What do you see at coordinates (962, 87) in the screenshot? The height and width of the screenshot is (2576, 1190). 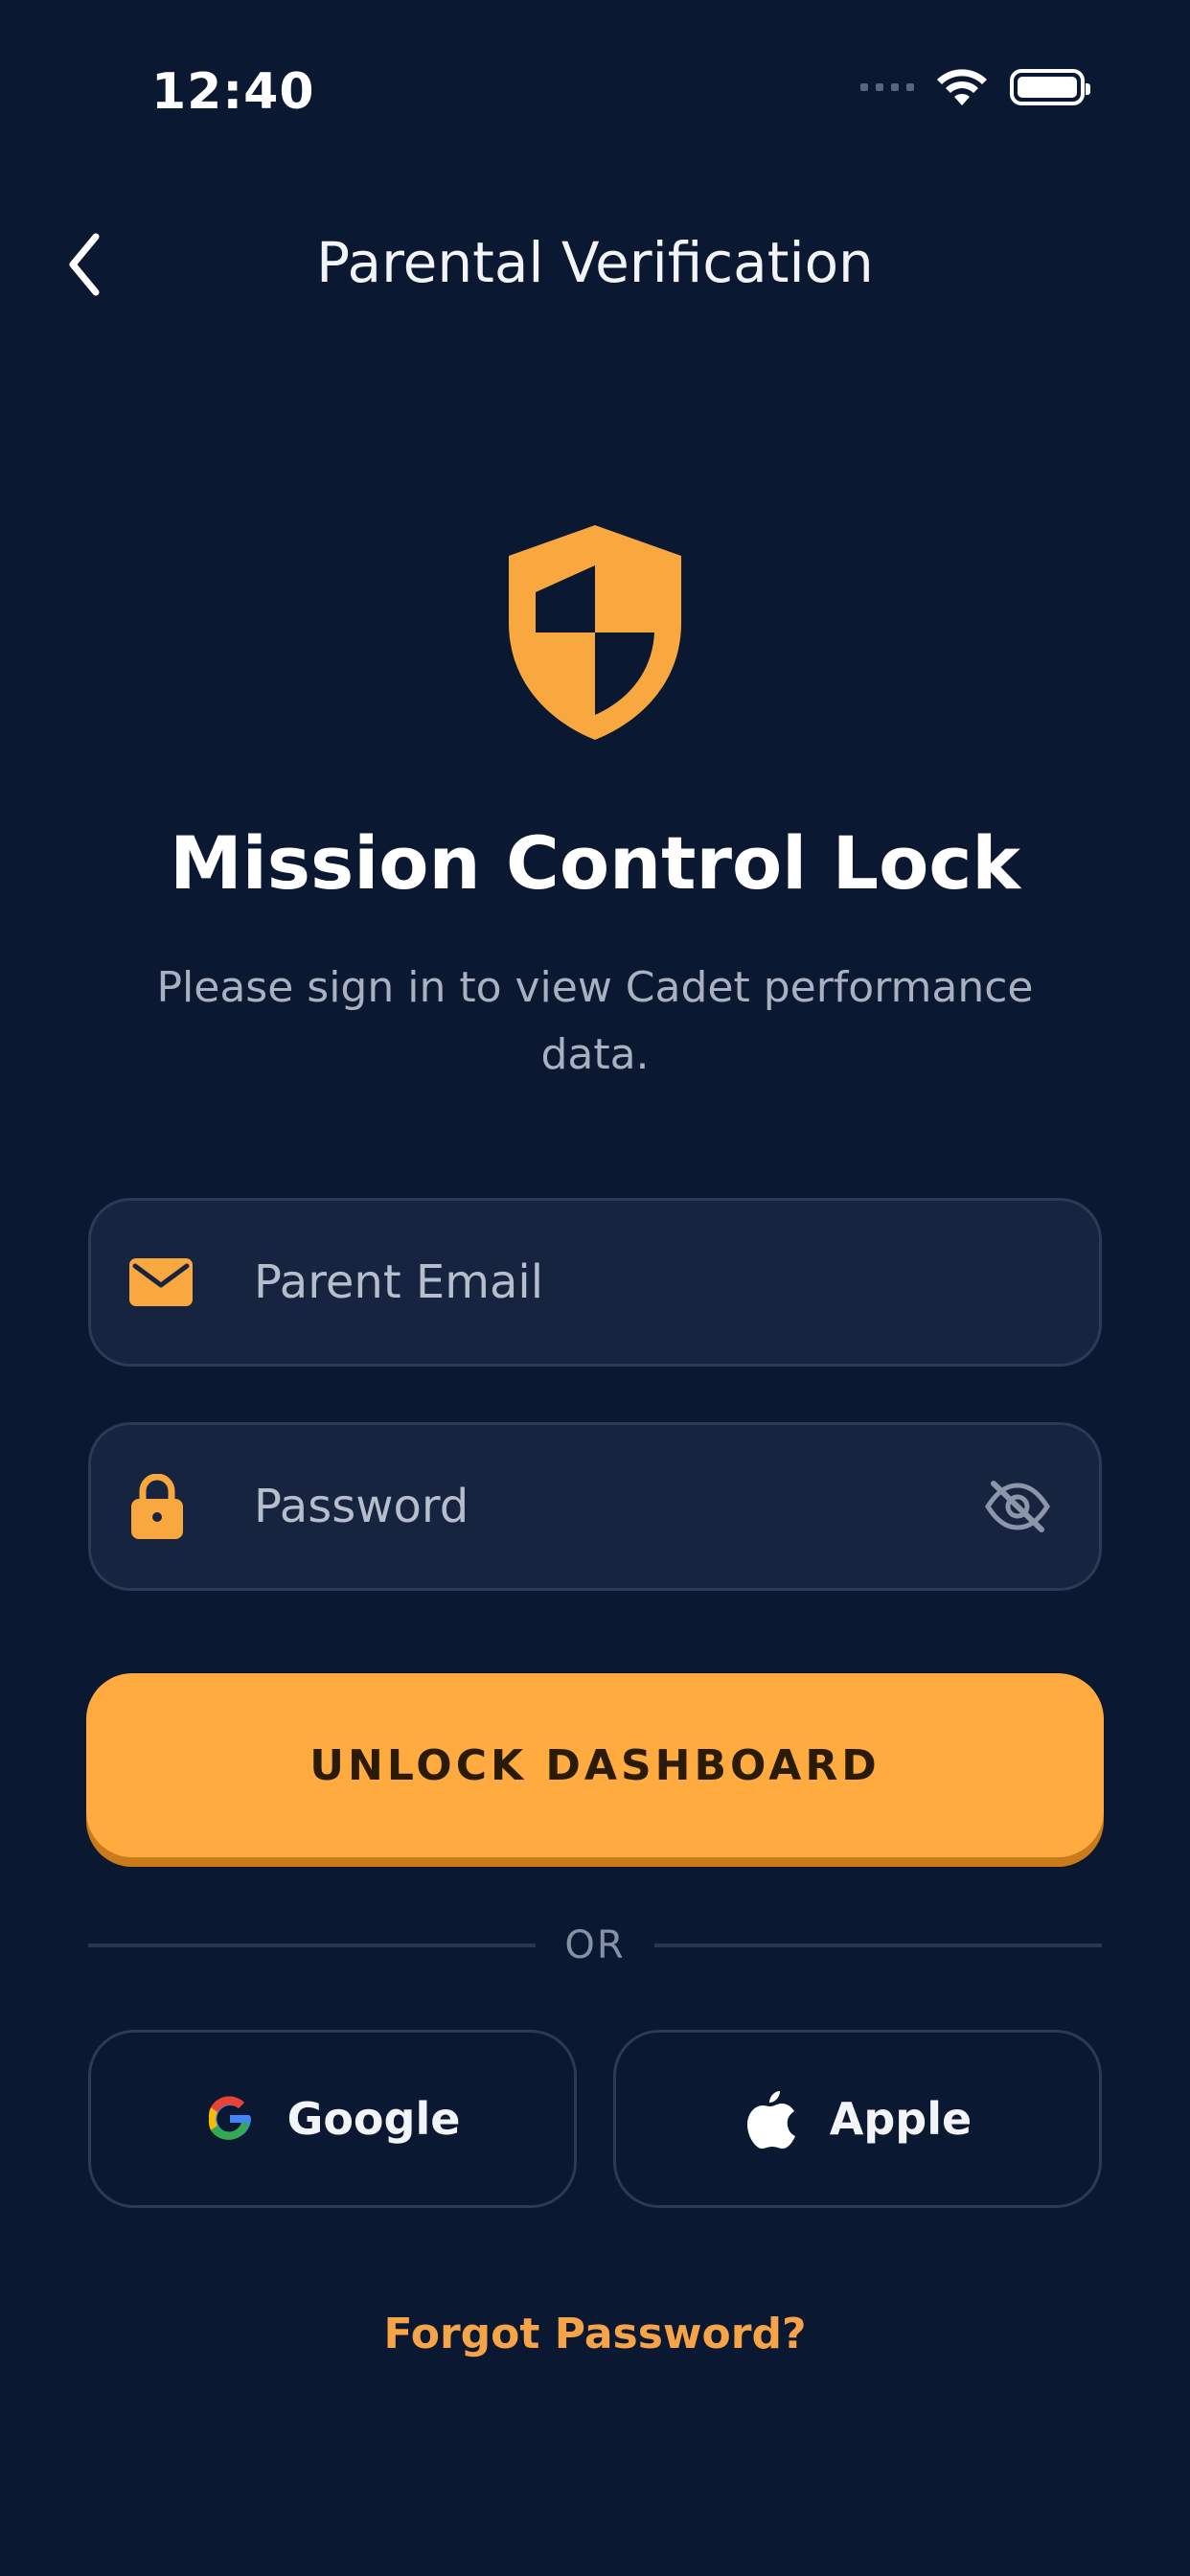 I see `wifi-icon` at bounding box center [962, 87].